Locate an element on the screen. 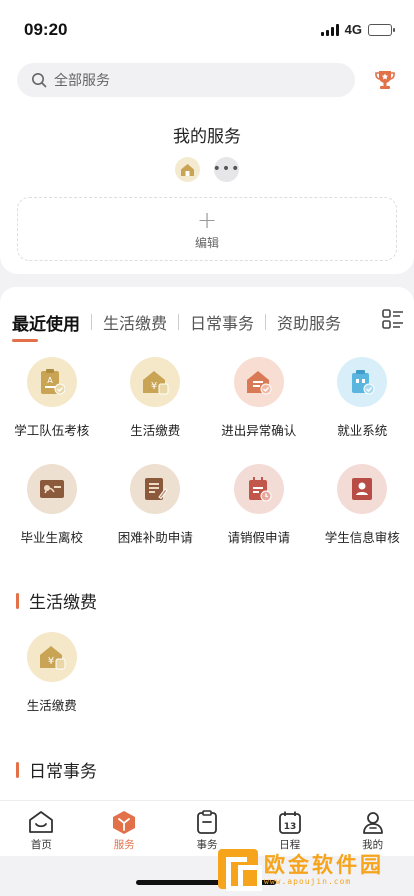 This screenshot has height=896, width=414. service-item: 就业系统 is located at coordinates (362, 398).